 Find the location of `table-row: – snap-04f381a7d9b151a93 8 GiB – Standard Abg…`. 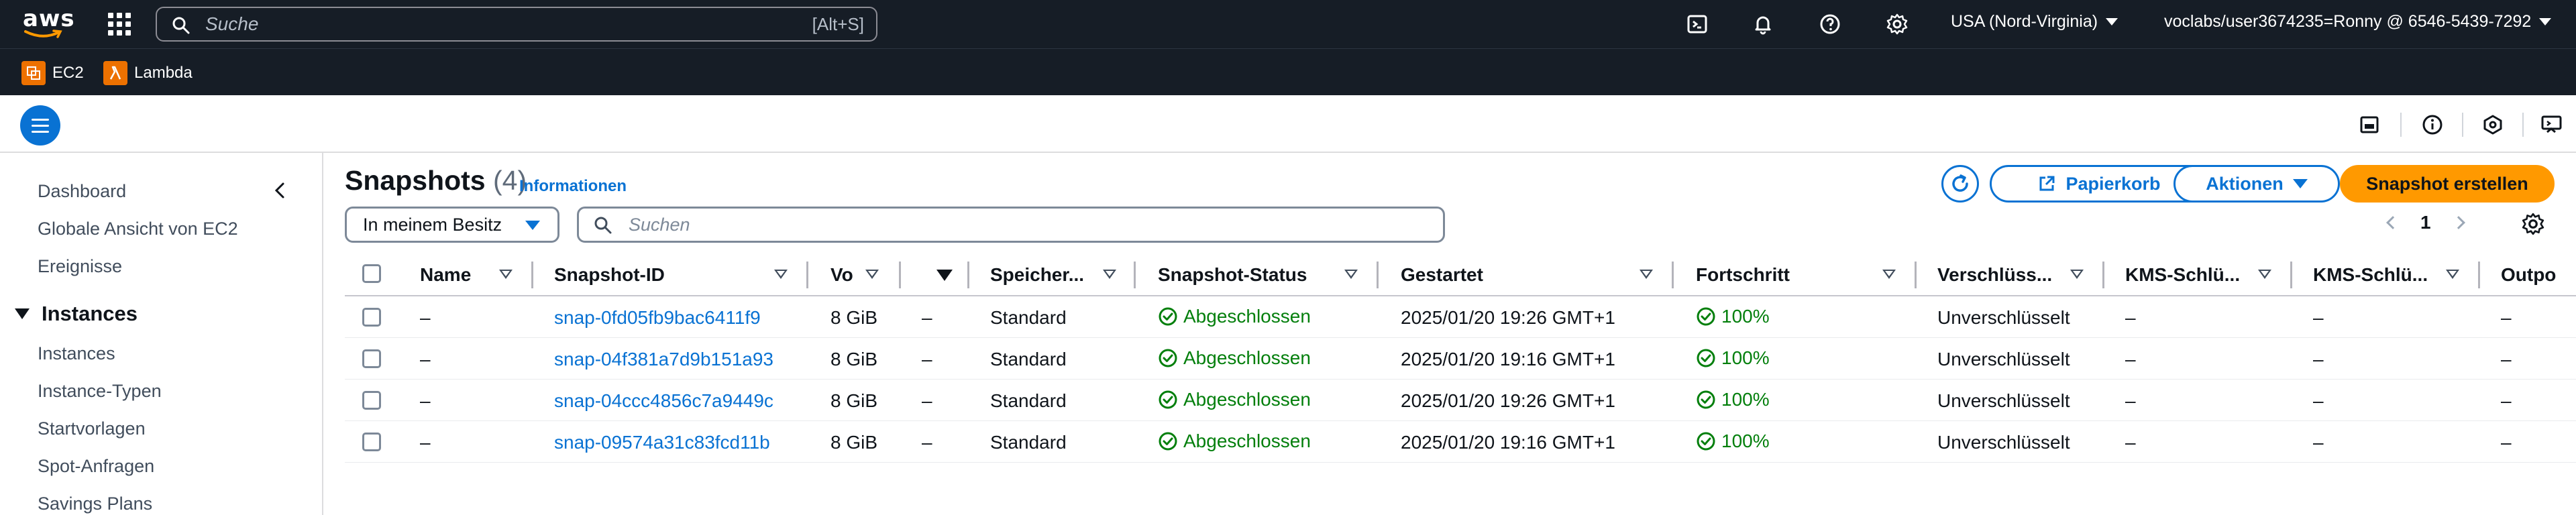

table-row: – snap-04f381a7d9b151a93 8 GiB – Standard Abg… is located at coordinates (1460, 359).